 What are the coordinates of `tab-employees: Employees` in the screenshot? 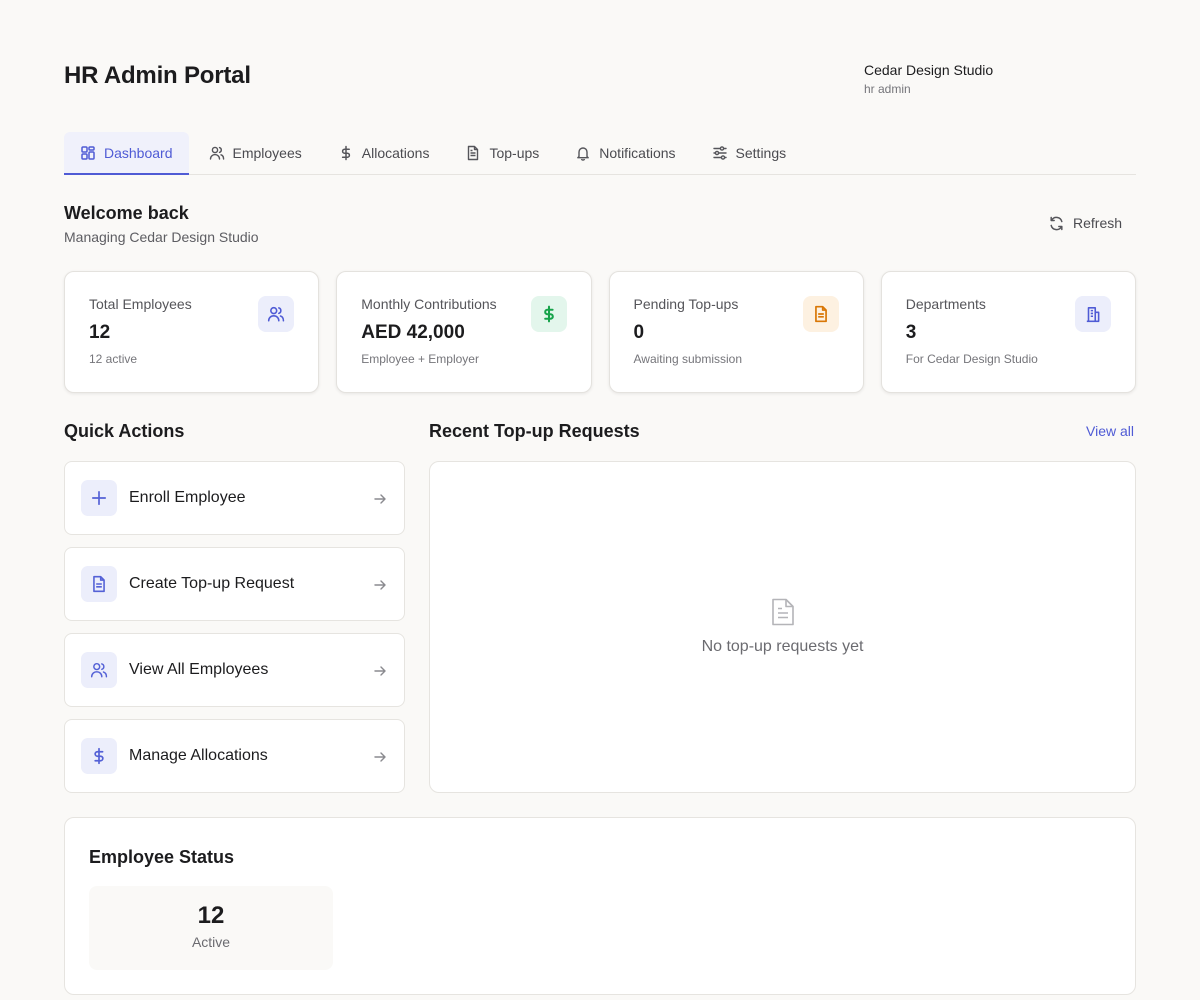 It's located at (255, 153).